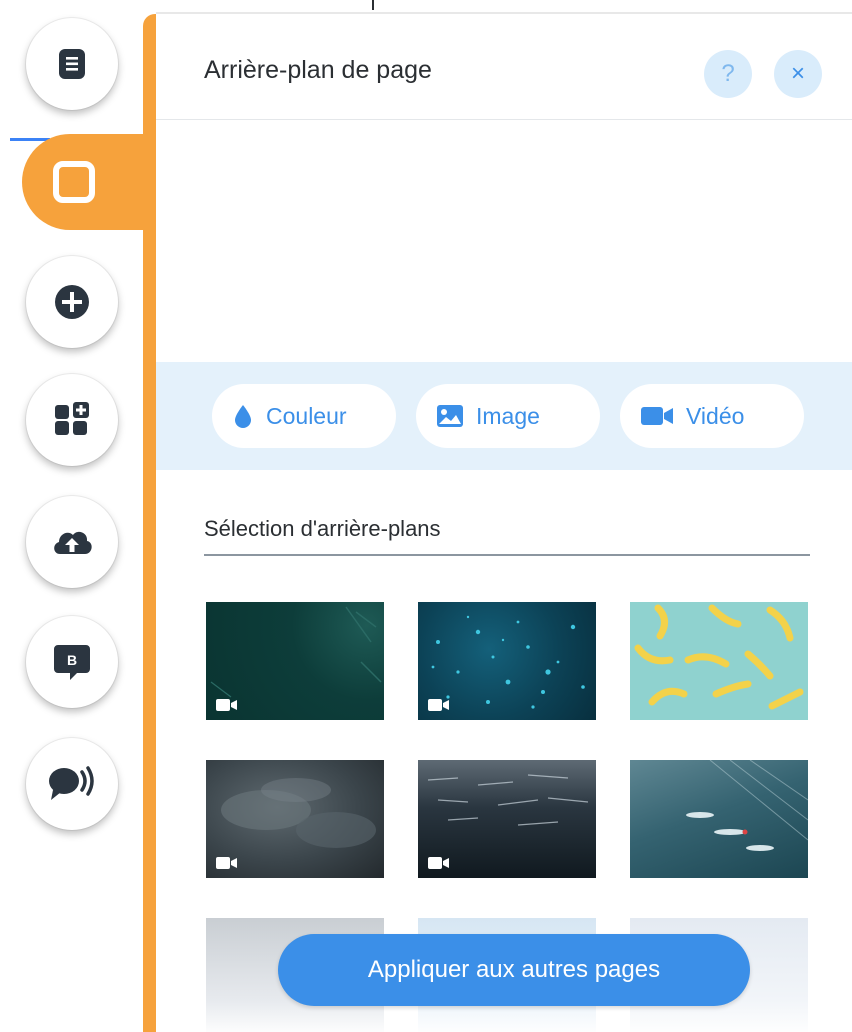  What do you see at coordinates (715, 415) in the screenshot?
I see `video-button-label: Vidéo` at bounding box center [715, 415].